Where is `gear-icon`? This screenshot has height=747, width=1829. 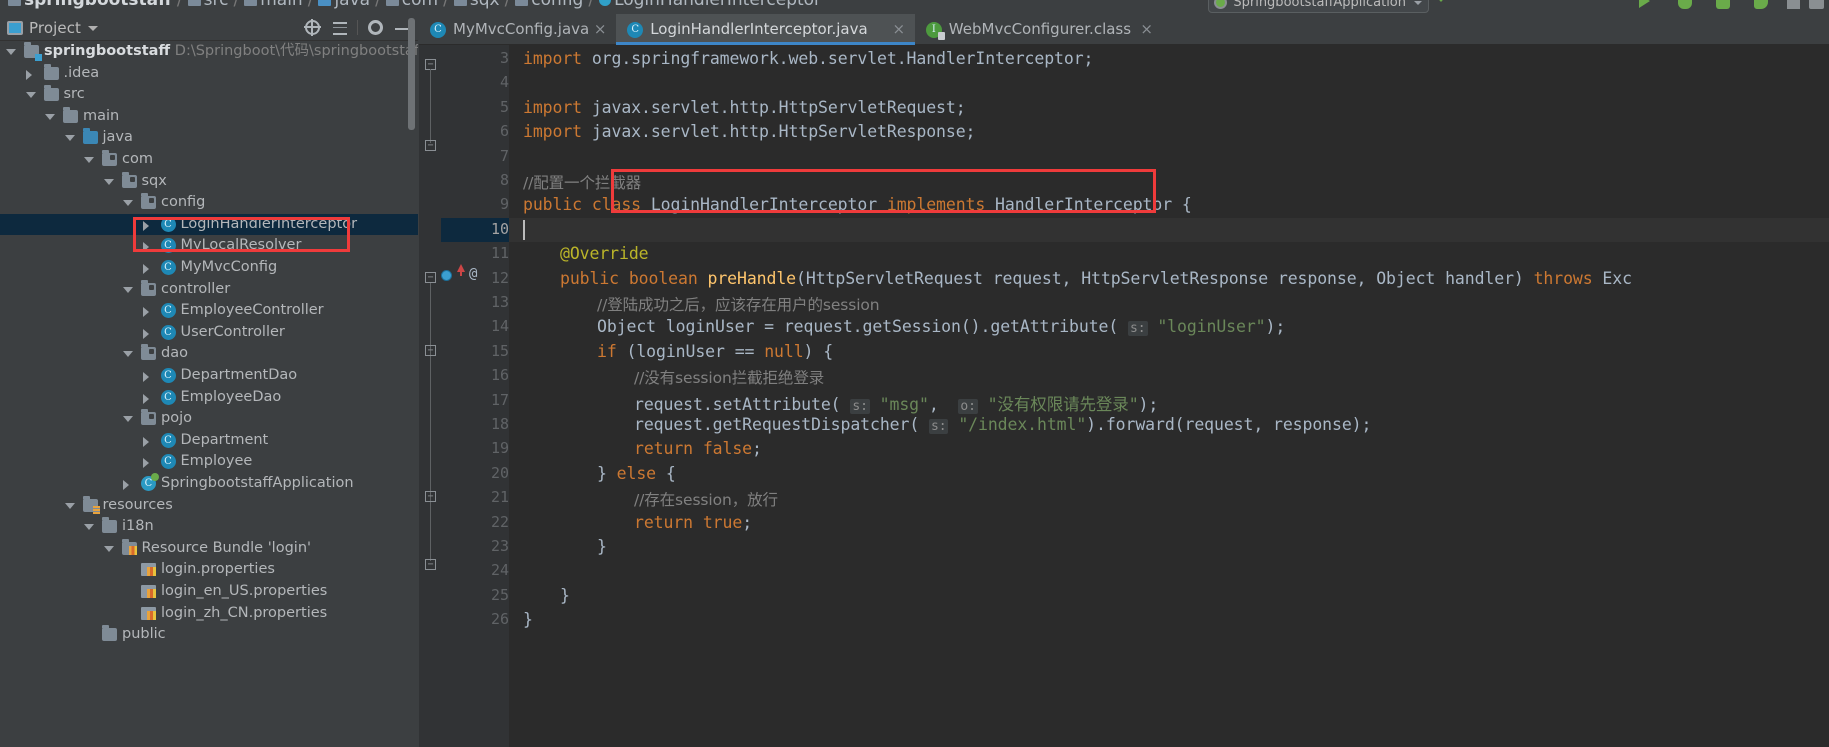
gear-icon is located at coordinates (375, 27).